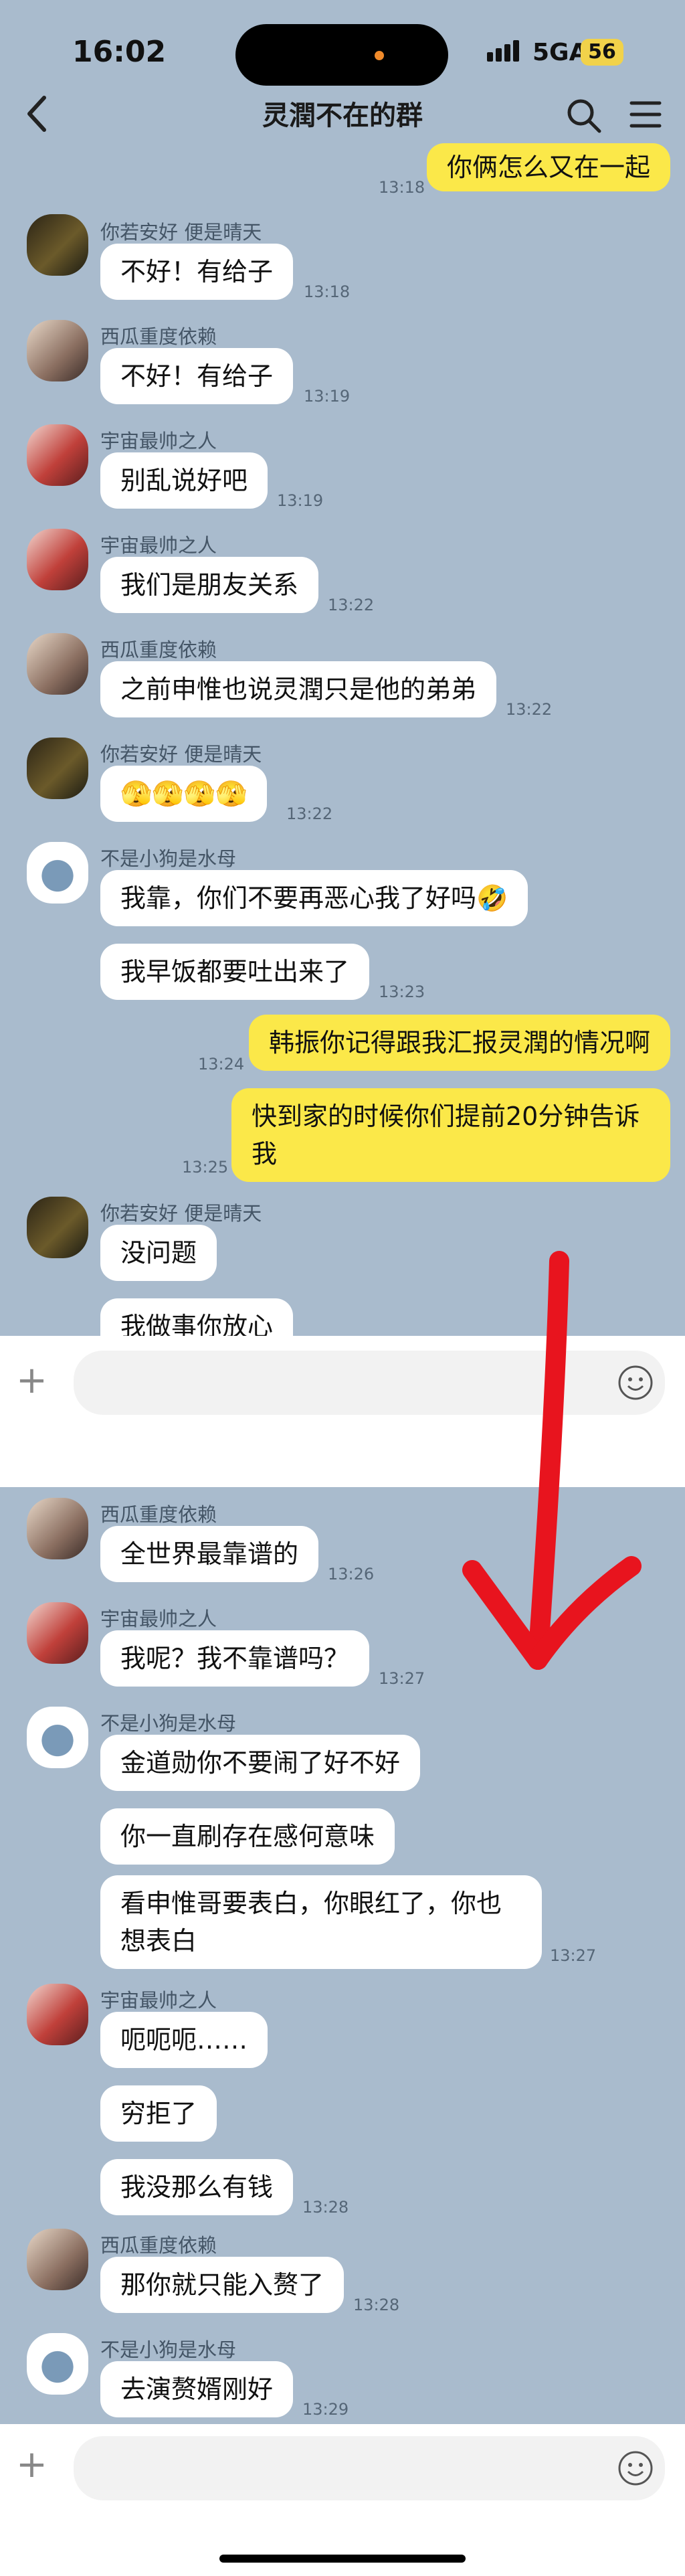 The width and height of the screenshot is (685, 2576). I want to click on battery-indicator: 56, so click(602, 52).